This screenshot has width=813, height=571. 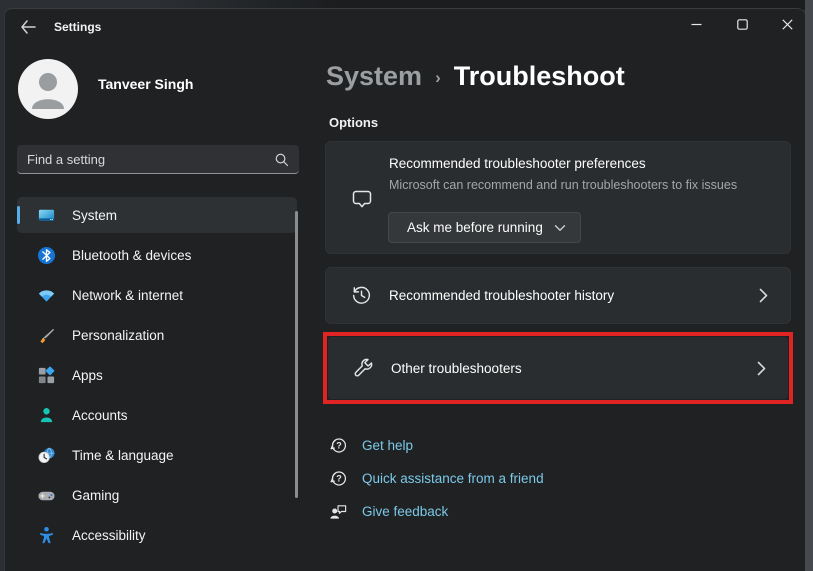 What do you see at coordinates (453, 478) in the screenshot?
I see `link-label: Quick assistance from a friend` at bounding box center [453, 478].